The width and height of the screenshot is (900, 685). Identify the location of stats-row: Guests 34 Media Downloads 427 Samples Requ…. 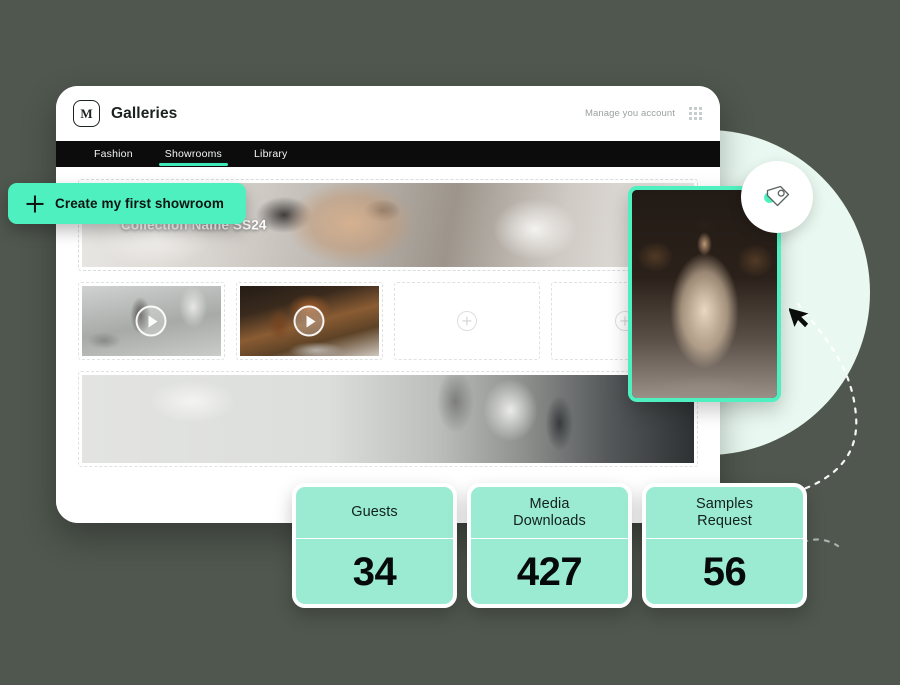
(549, 545).